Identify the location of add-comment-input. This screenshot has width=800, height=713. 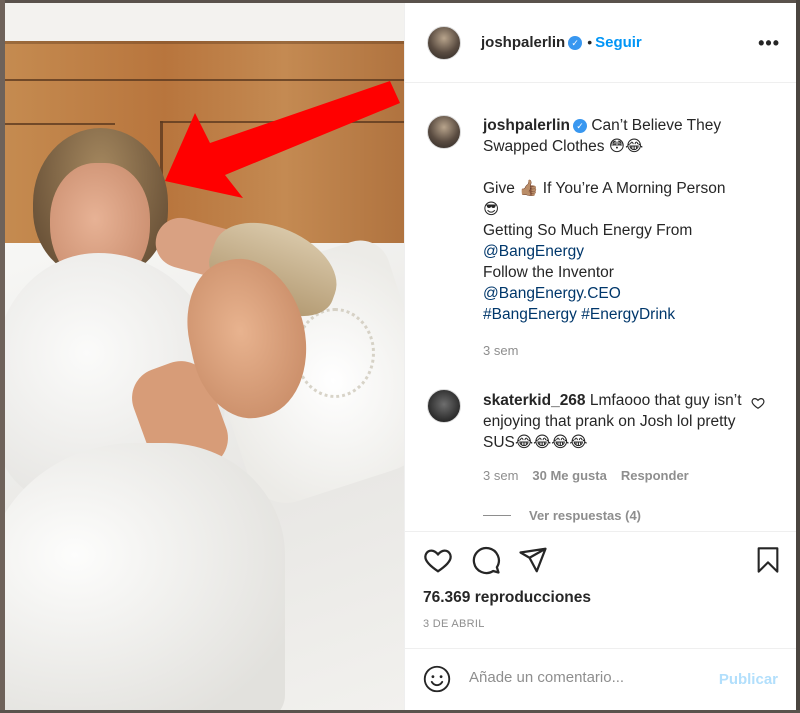
(579, 677).